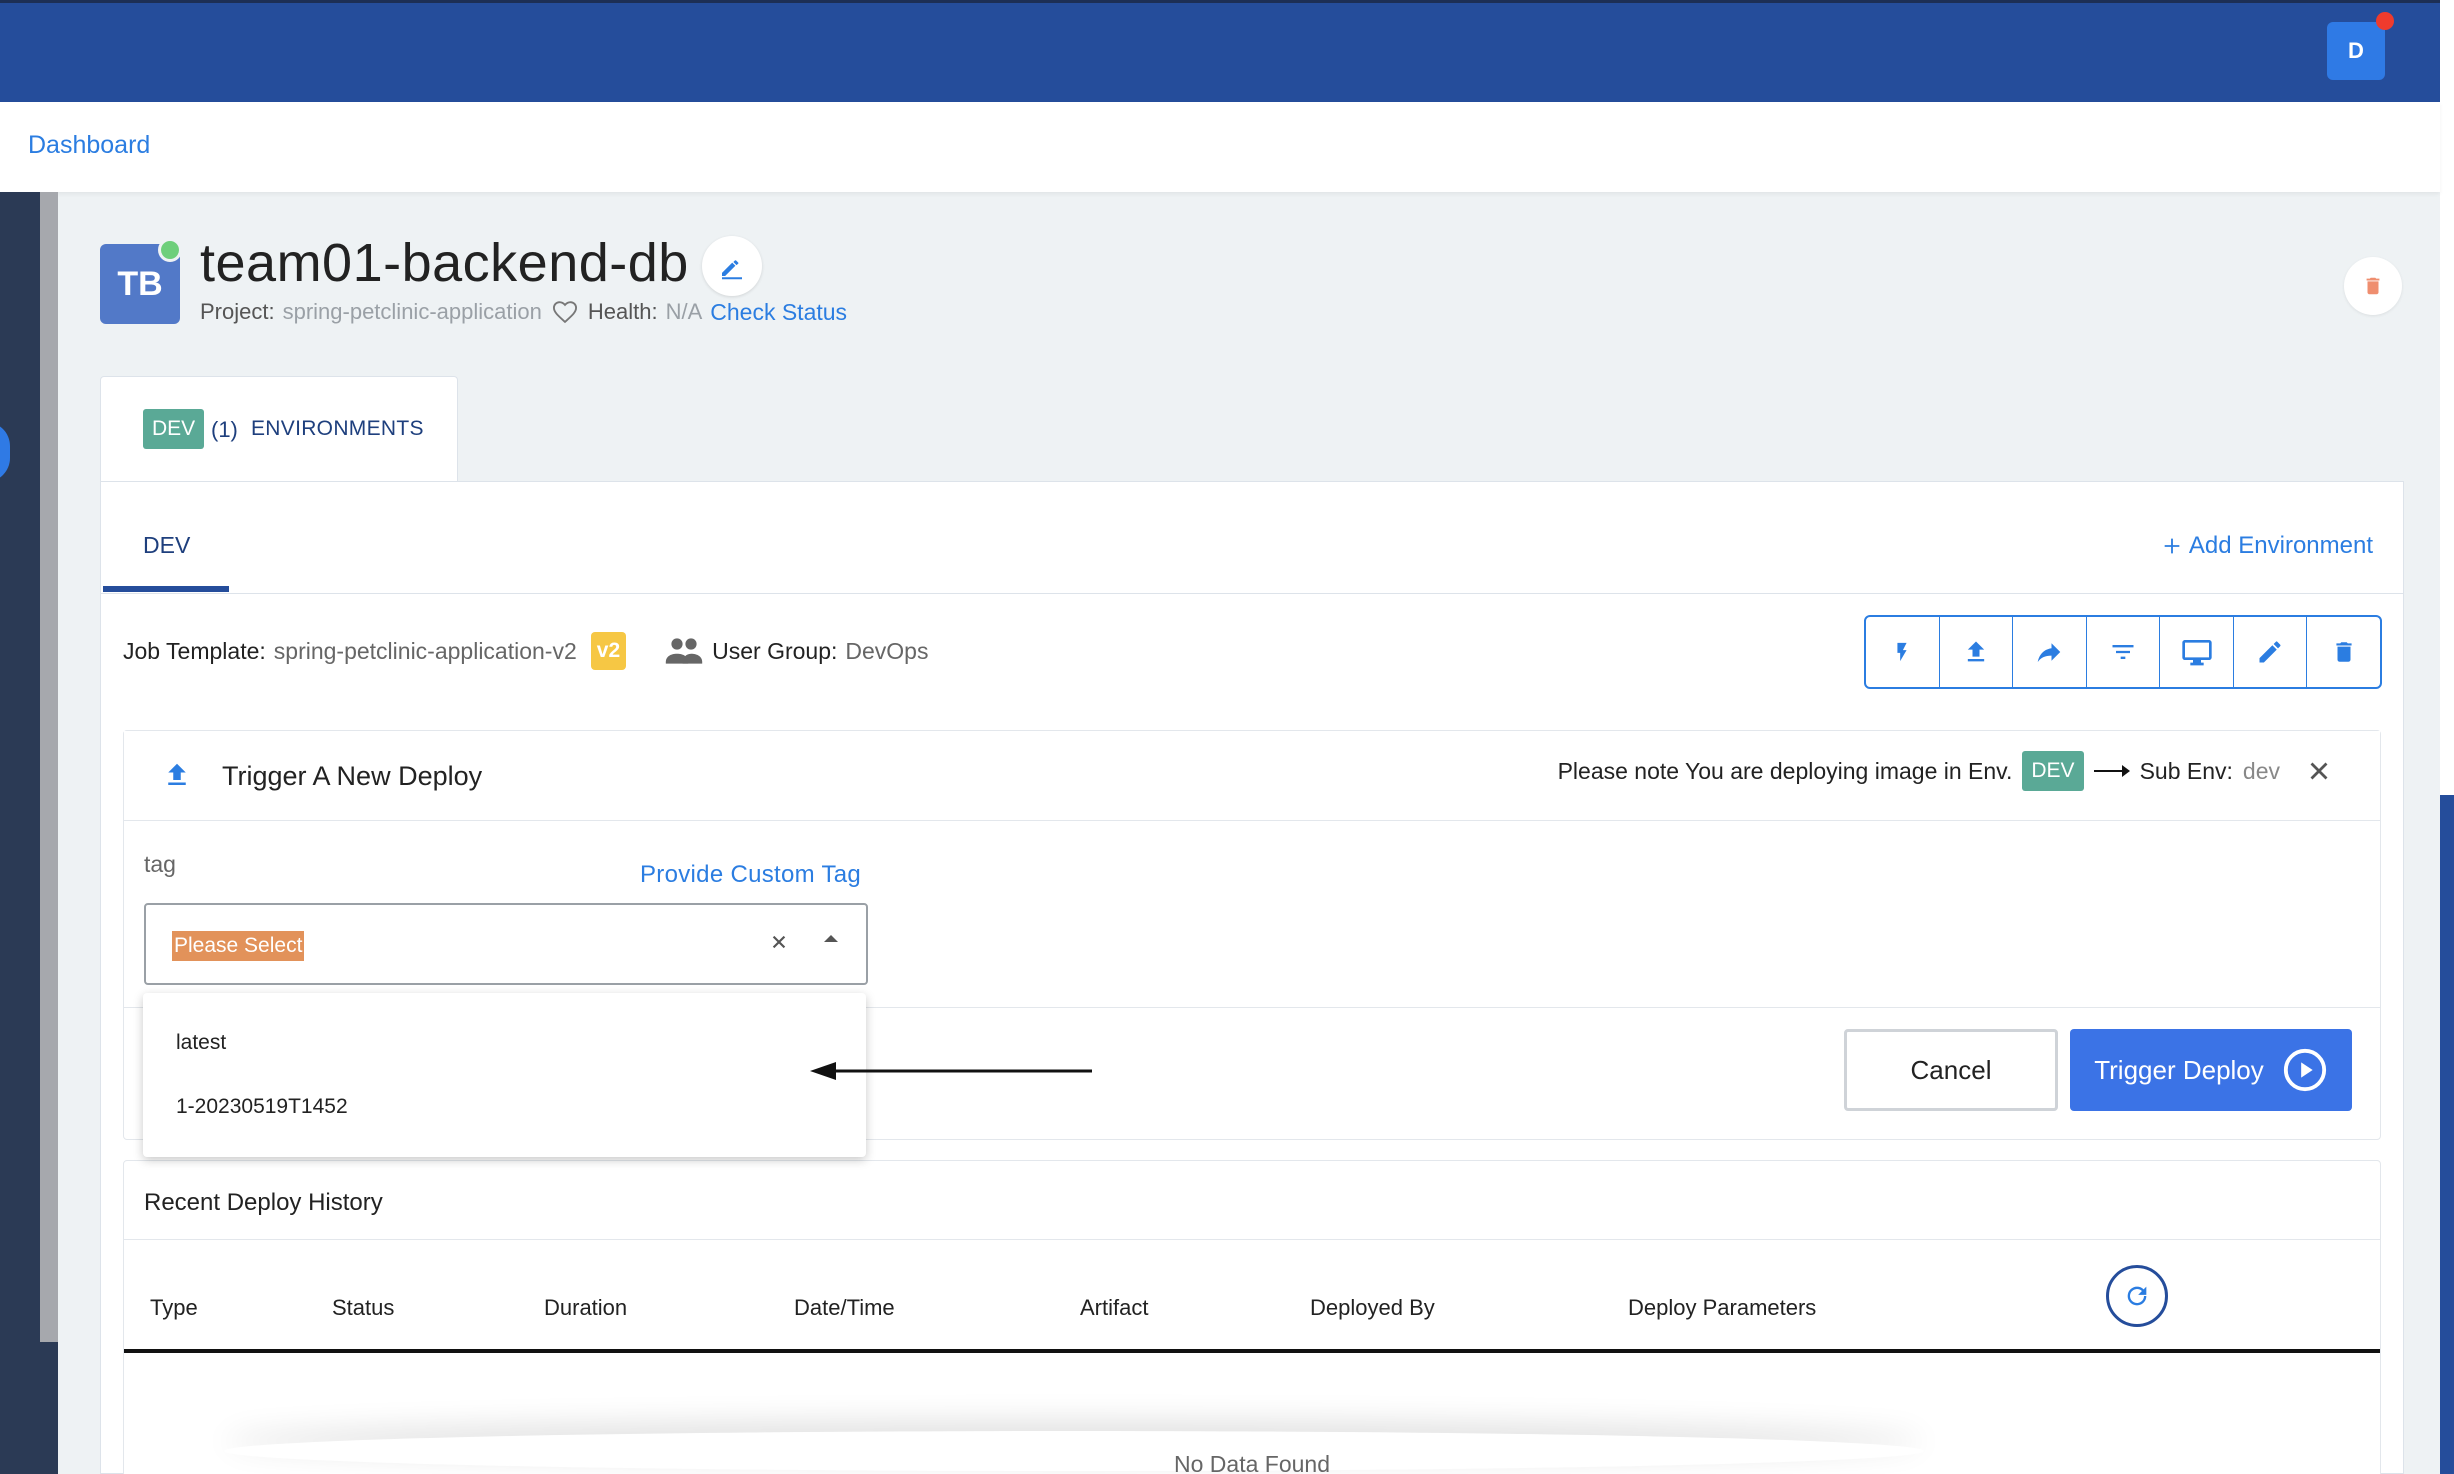 This screenshot has width=2454, height=1474. What do you see at coordinates (166, 589) in the screenshot?
I see `active-tab-indicator` at bounding box center [166, 589].